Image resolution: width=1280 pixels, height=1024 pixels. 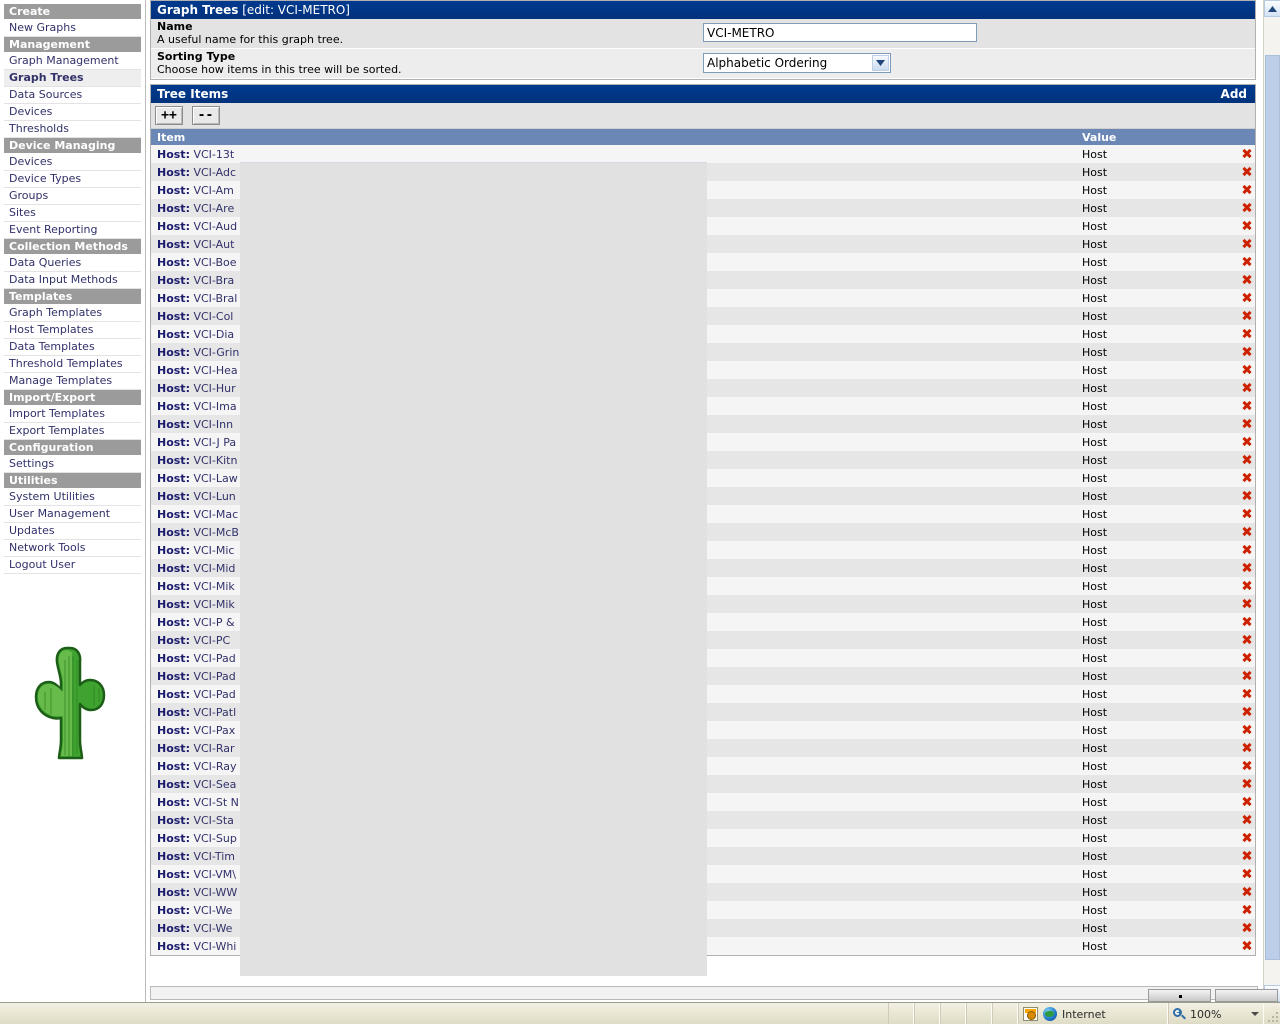 I want to click on tree-name-input, so click(x=840, y=32).